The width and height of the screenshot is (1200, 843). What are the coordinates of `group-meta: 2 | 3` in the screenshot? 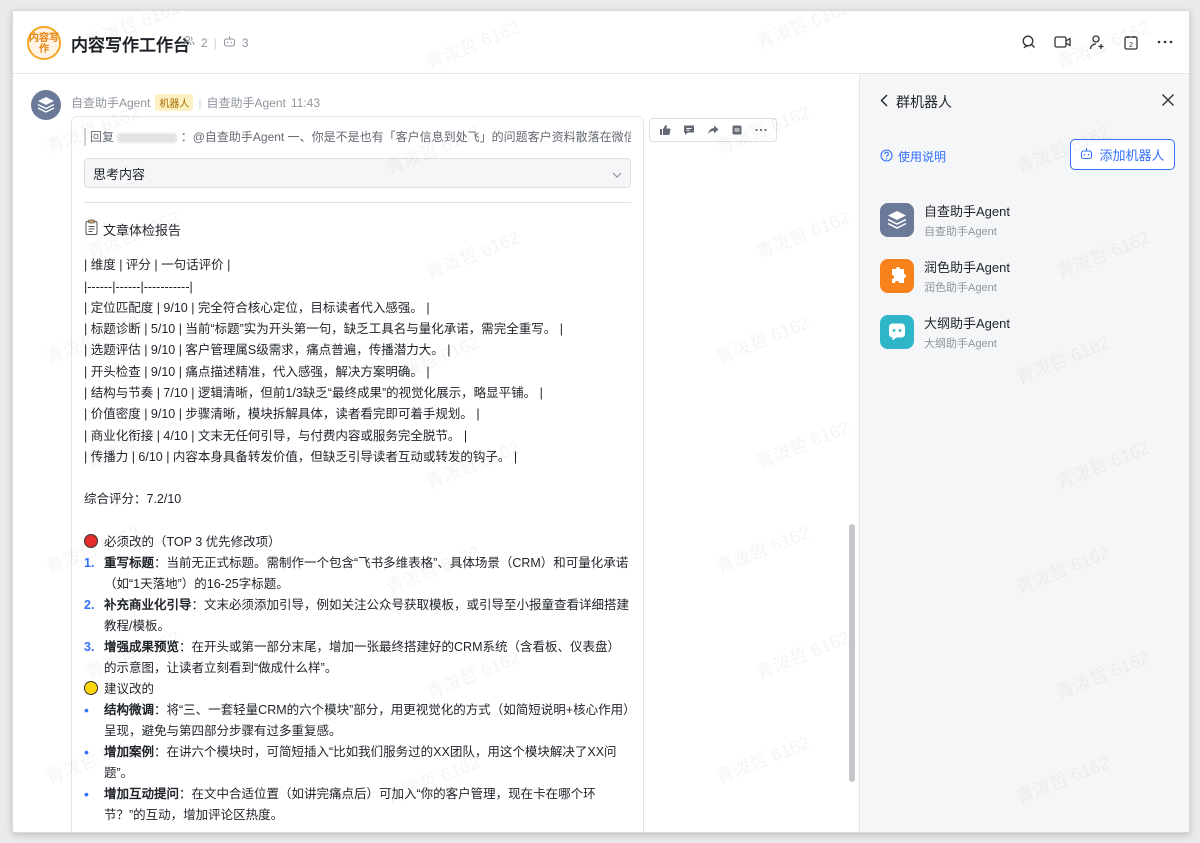 It's located at (216, 42).